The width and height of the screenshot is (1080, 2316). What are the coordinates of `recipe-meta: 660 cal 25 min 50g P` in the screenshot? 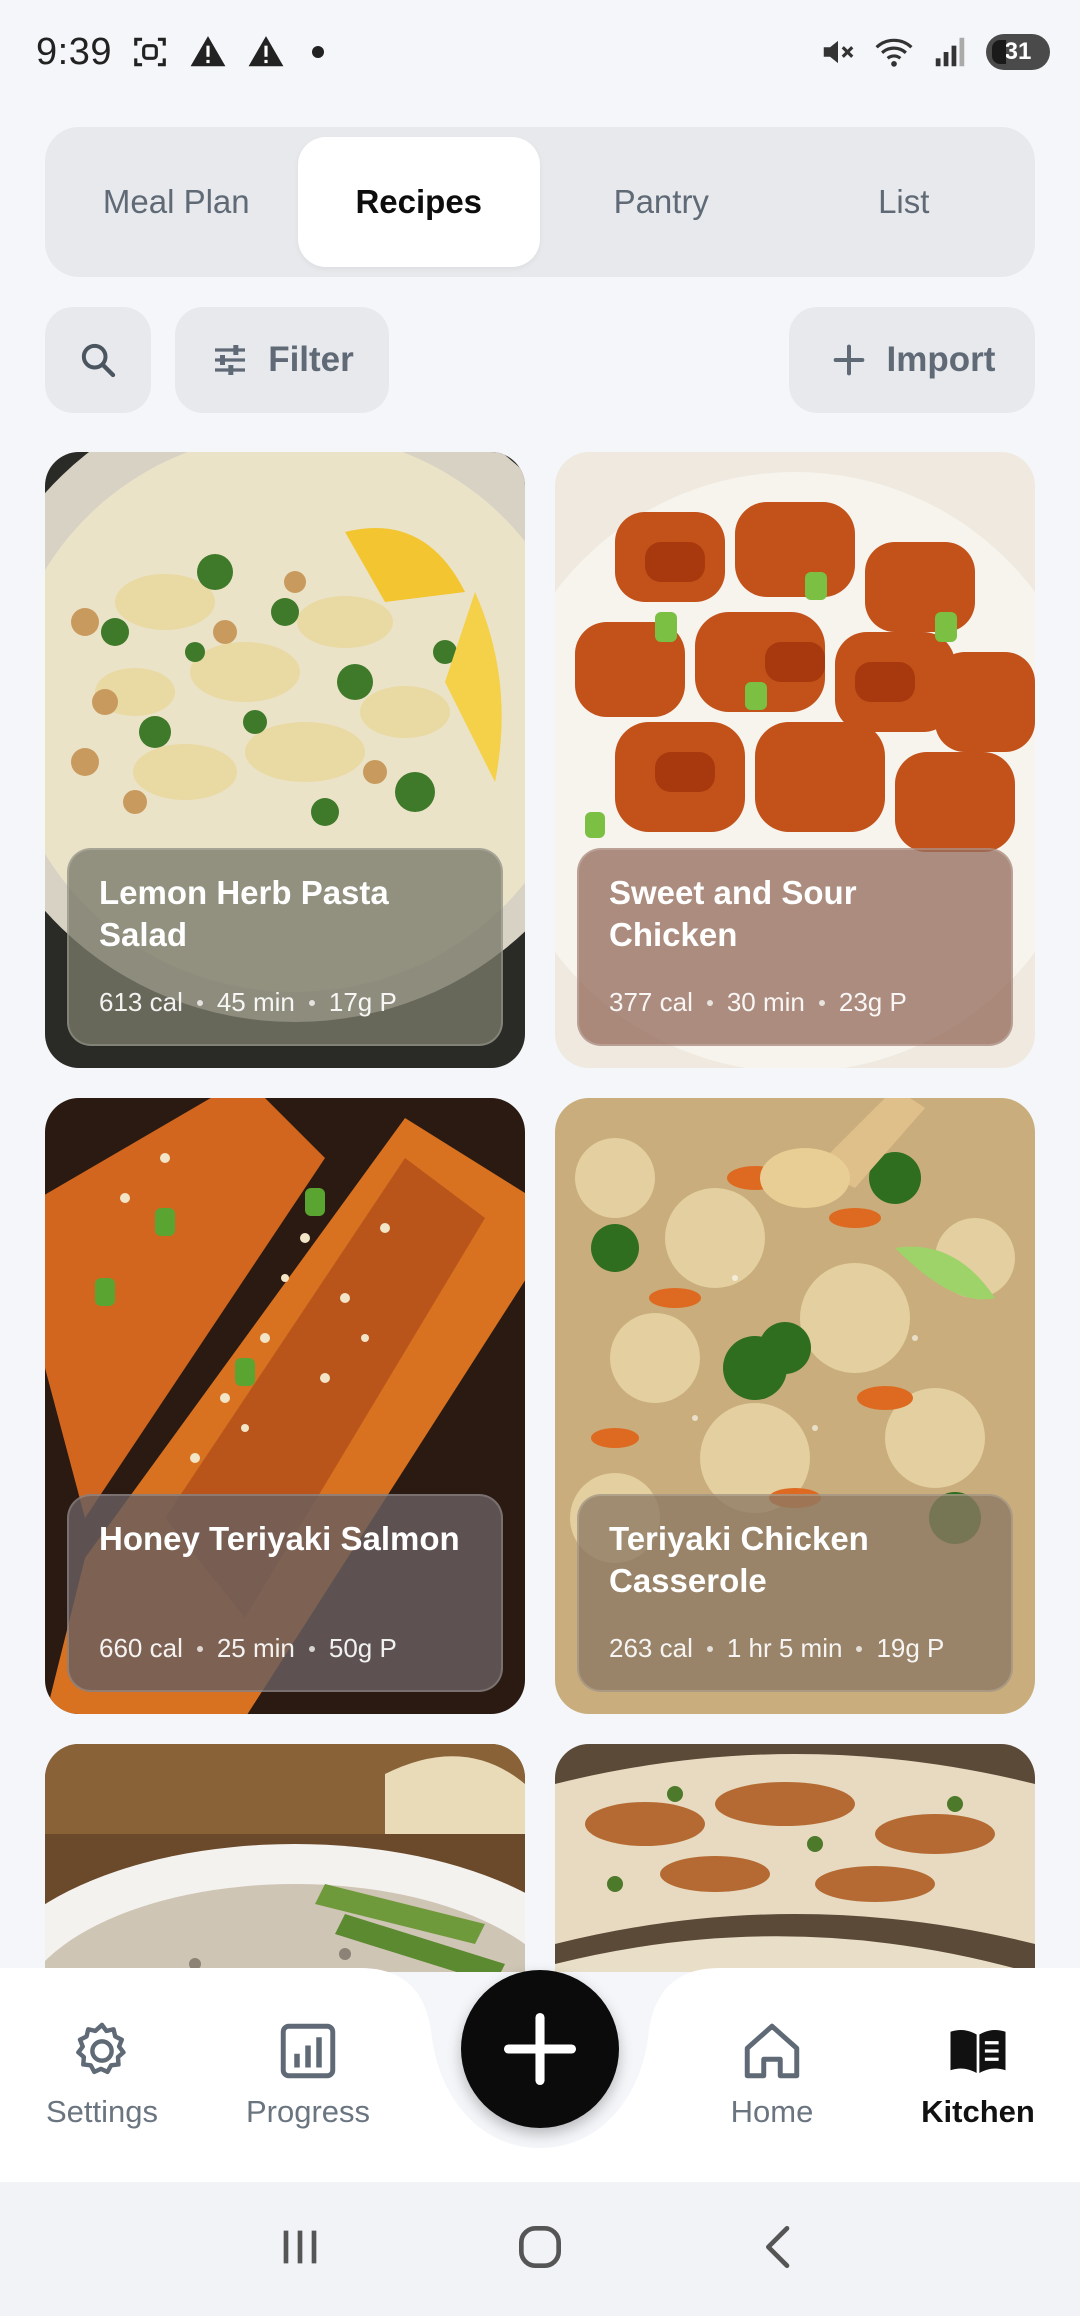 It's located at (248, 1648).